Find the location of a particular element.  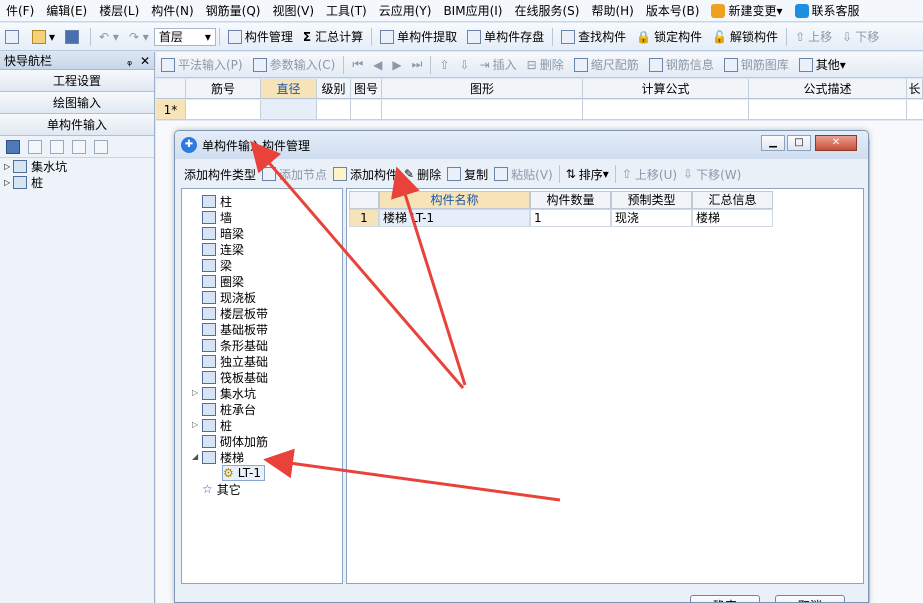

clipboard-icon is located at coordinates (101, 146).